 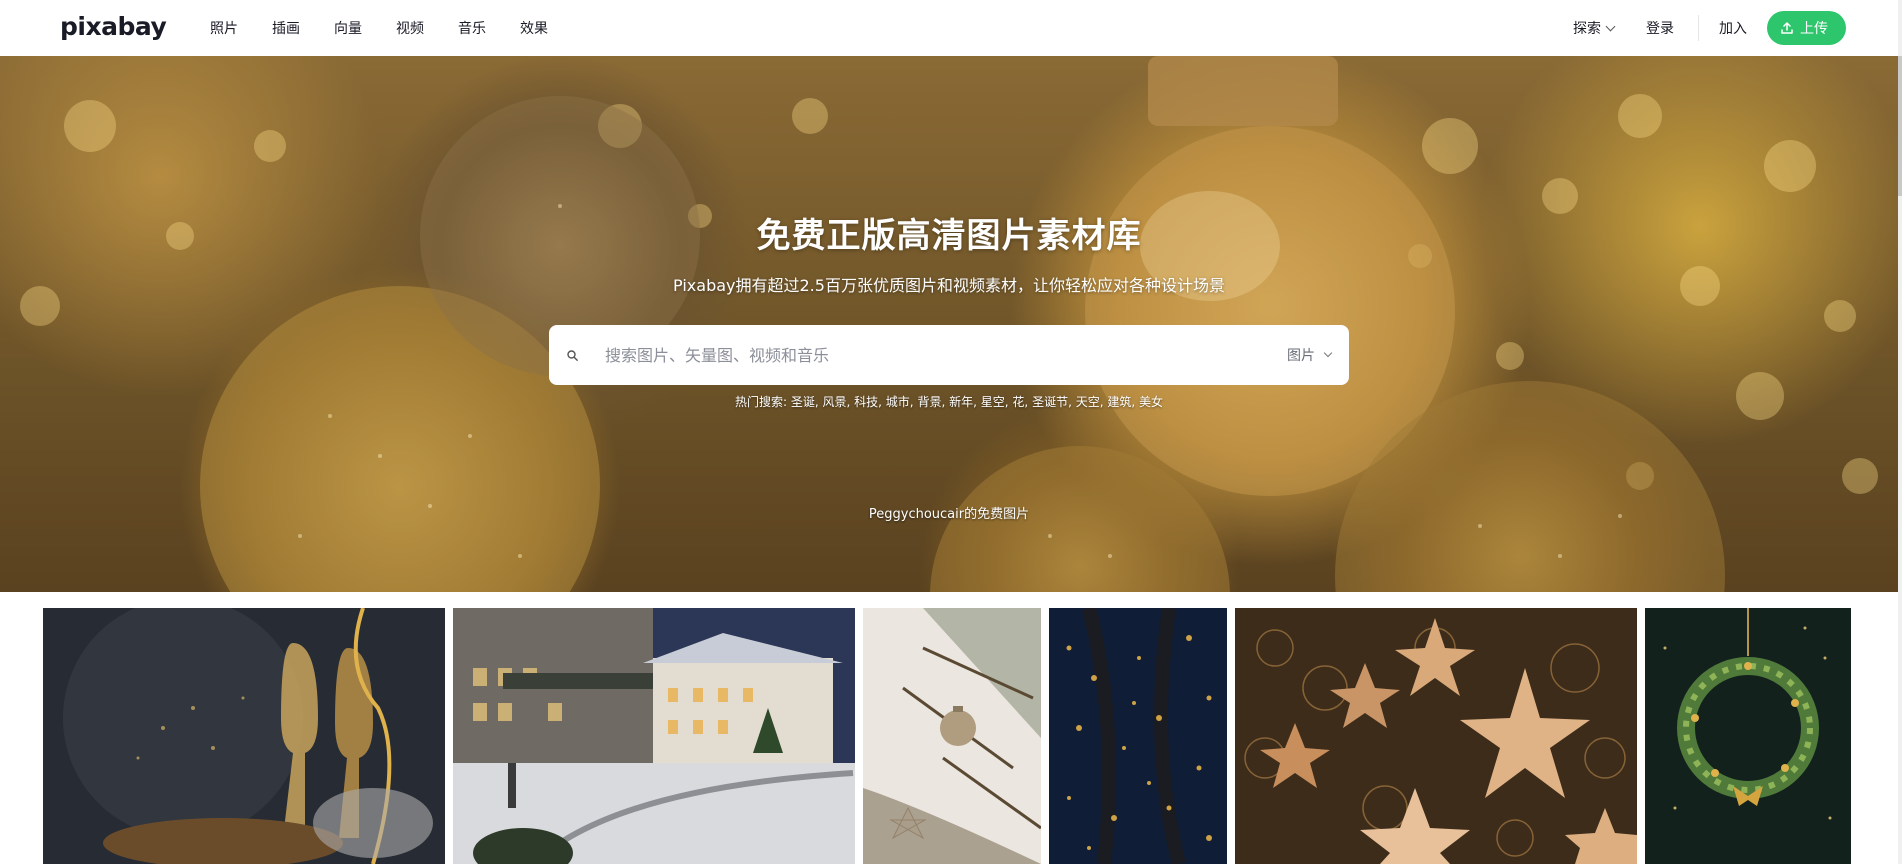 What do you see at coordinates (534, 28) in the screenshot?
I see `nav-effects: 效果` at bounding box center [534, 28].